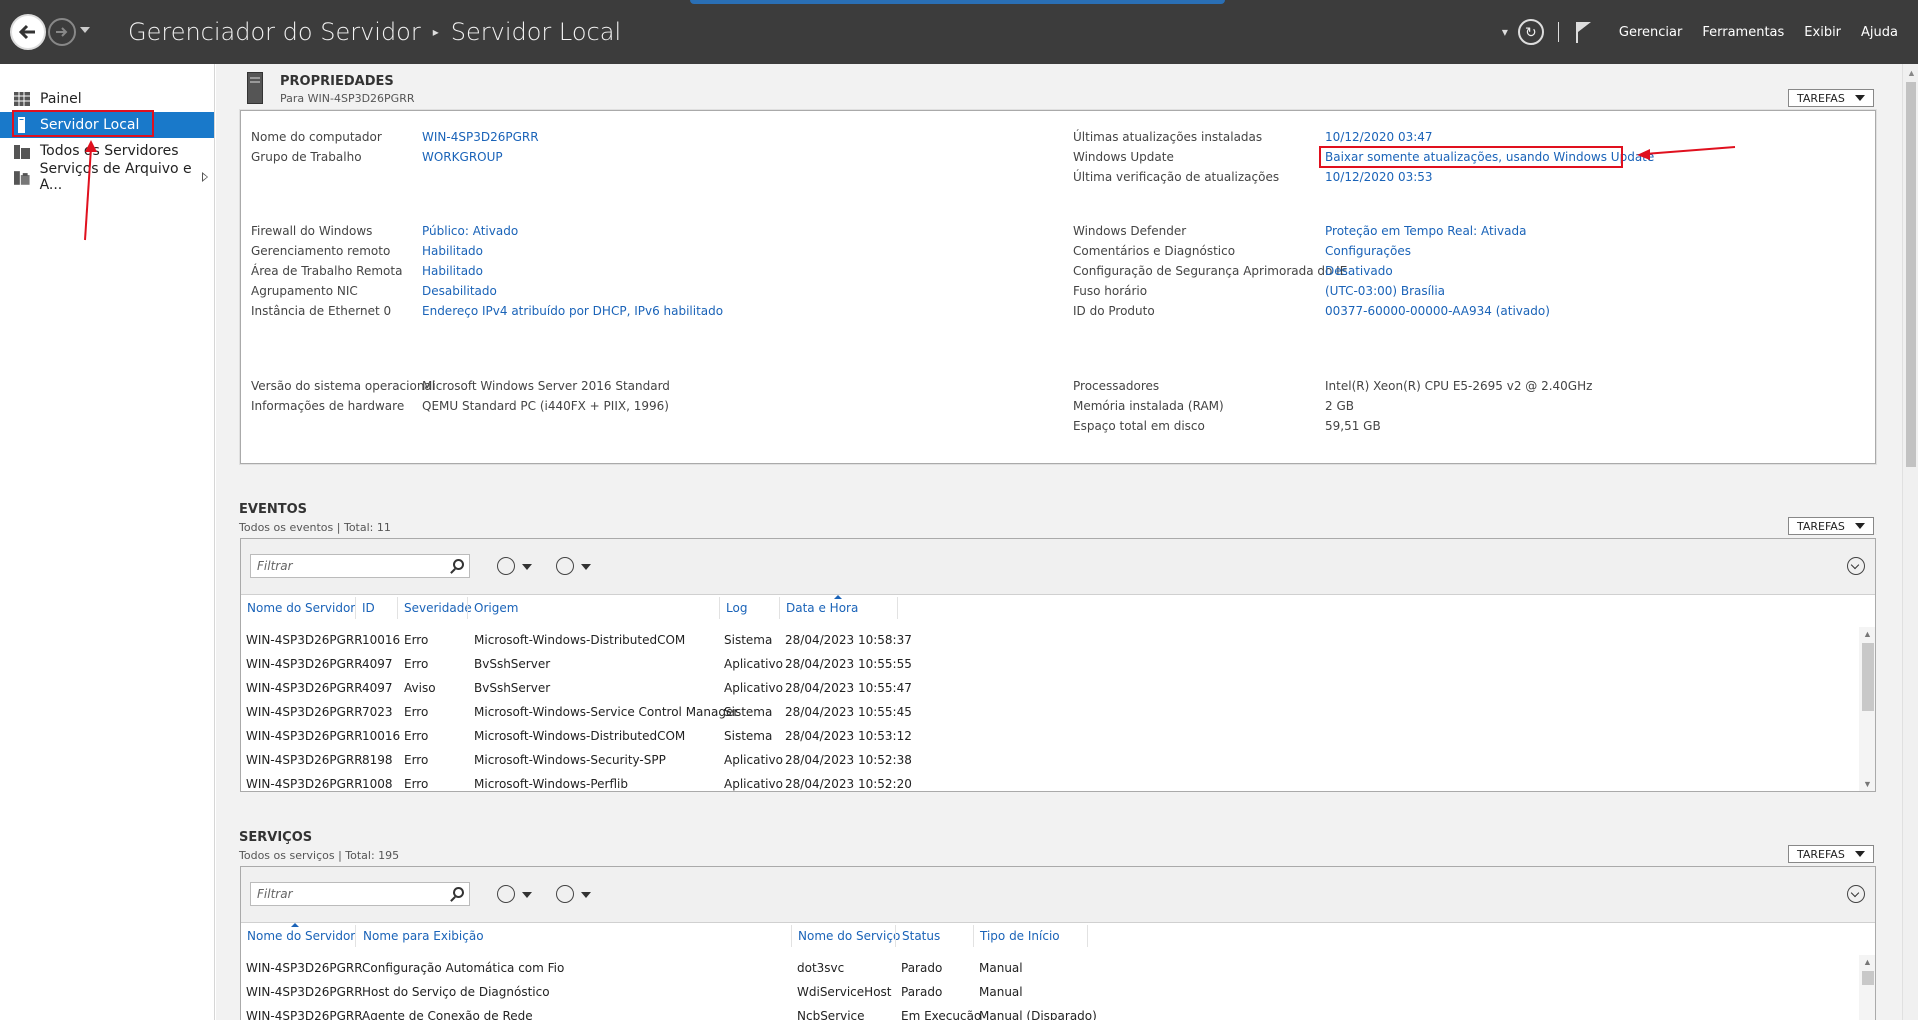  Describe the element at coordinates (107, 99) in the screenshot. I see `sidebar-item-painel: Painel` at that location.